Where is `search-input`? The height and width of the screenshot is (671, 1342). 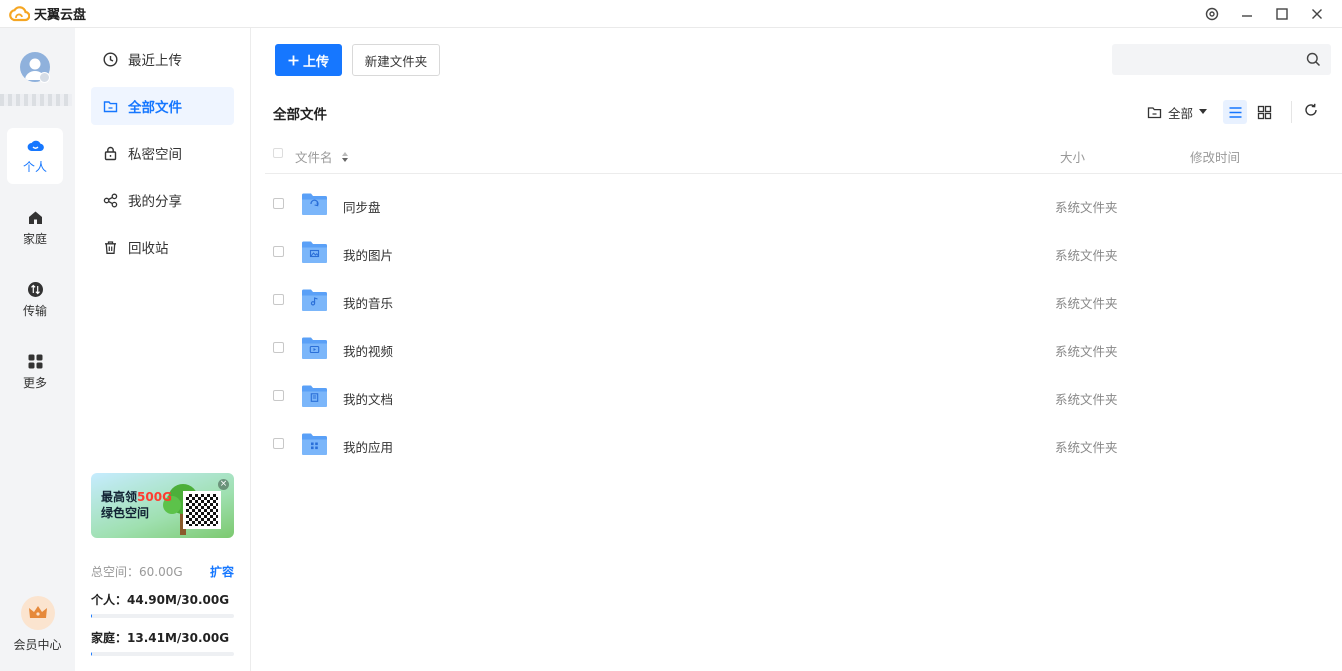
search-input is located at coordinates (1202, 59).